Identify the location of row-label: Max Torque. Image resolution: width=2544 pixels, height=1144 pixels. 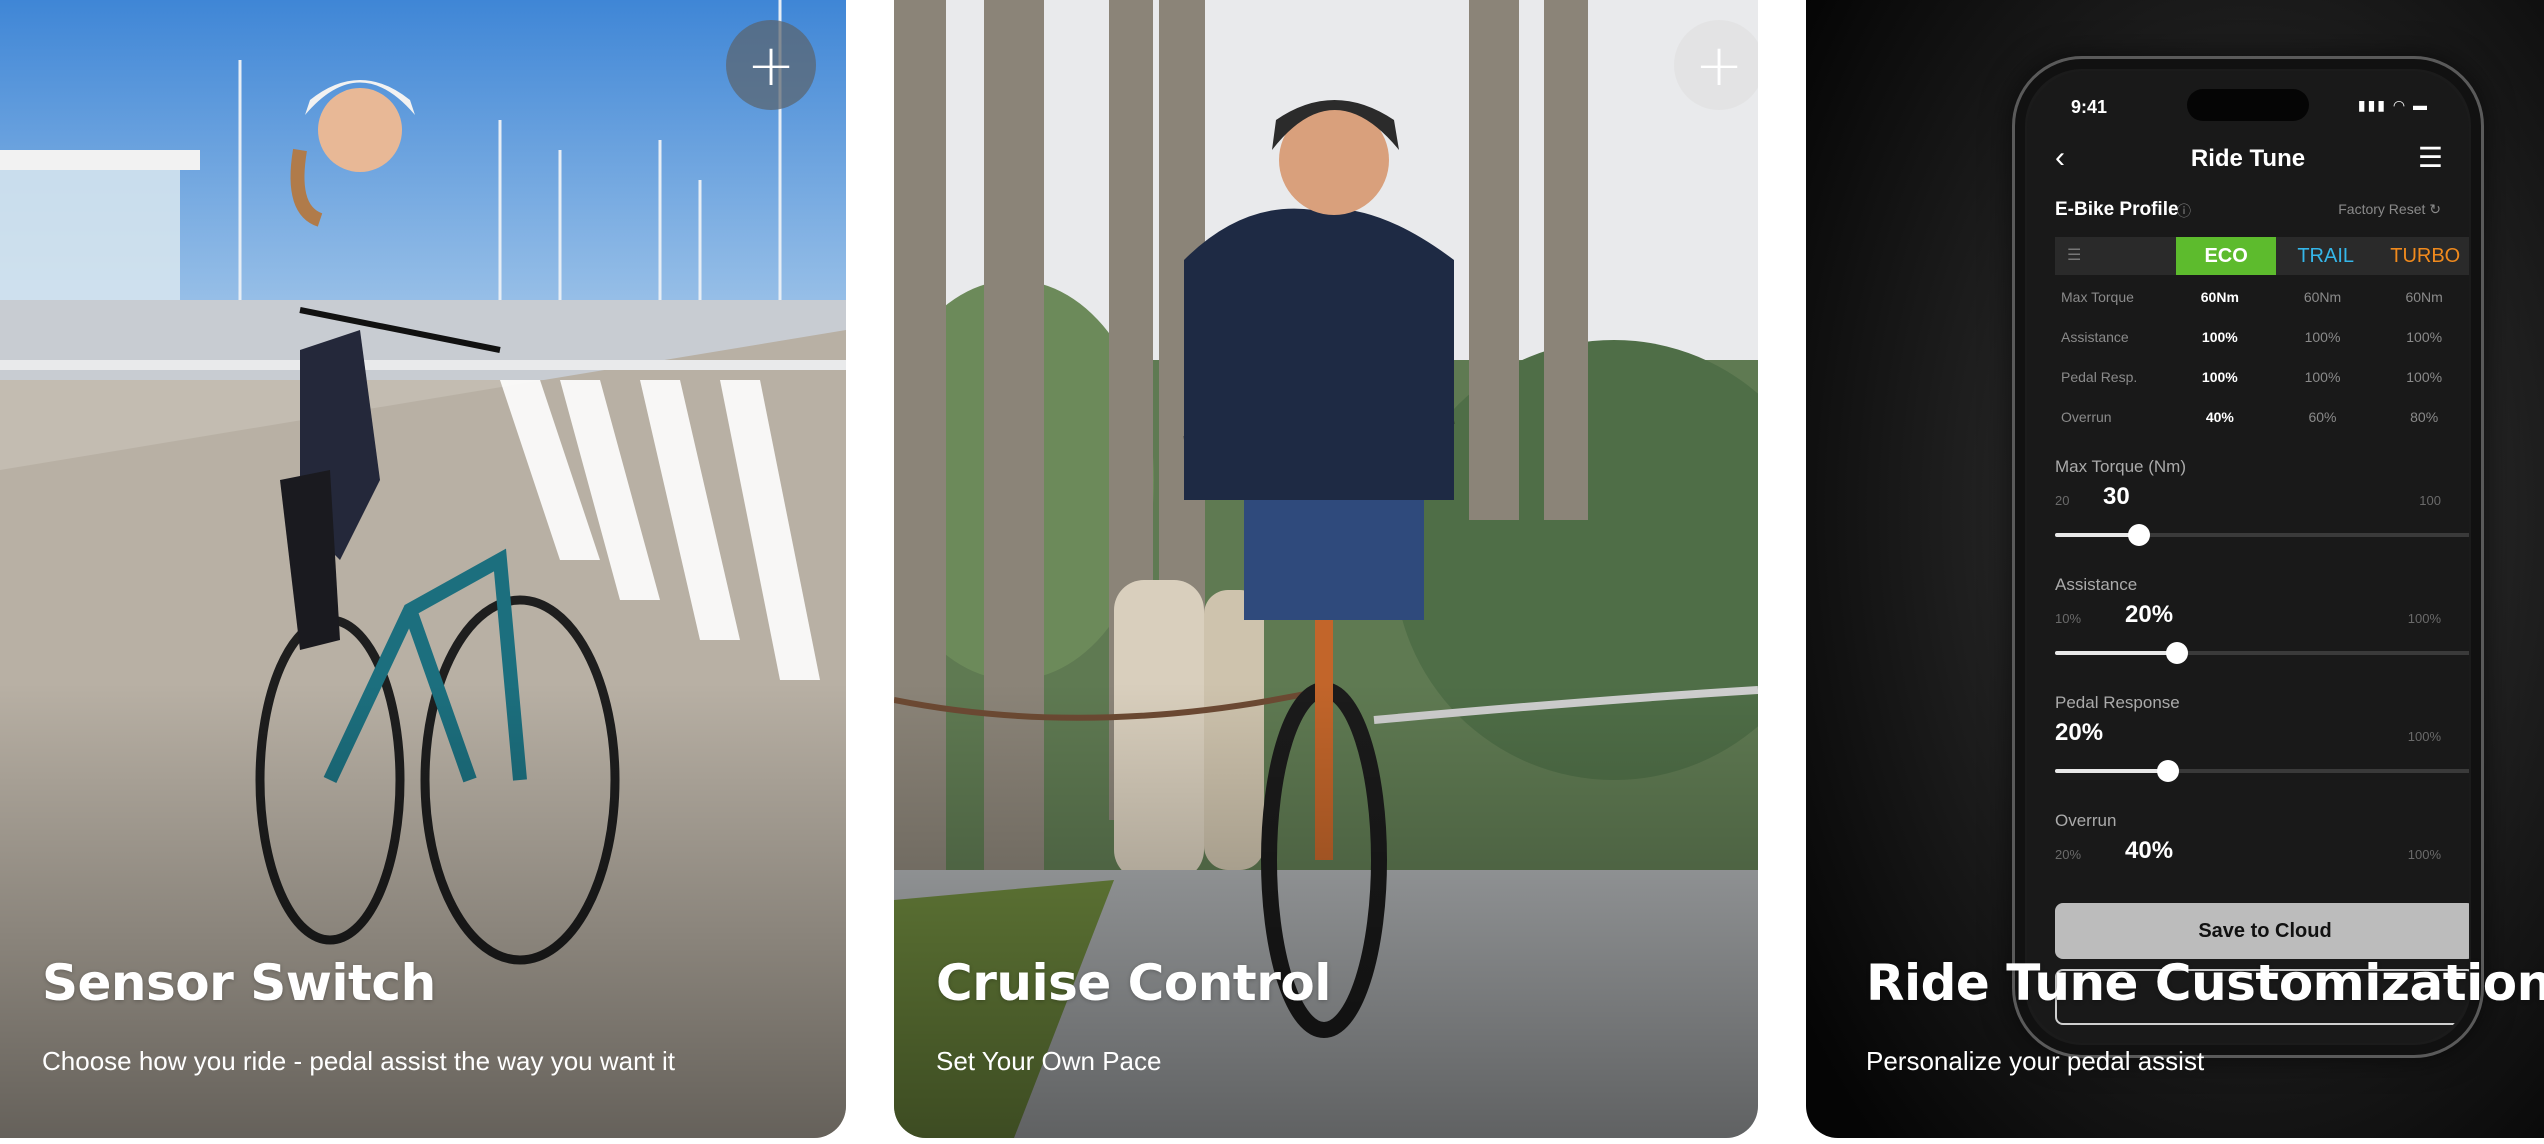
(2097, 297).